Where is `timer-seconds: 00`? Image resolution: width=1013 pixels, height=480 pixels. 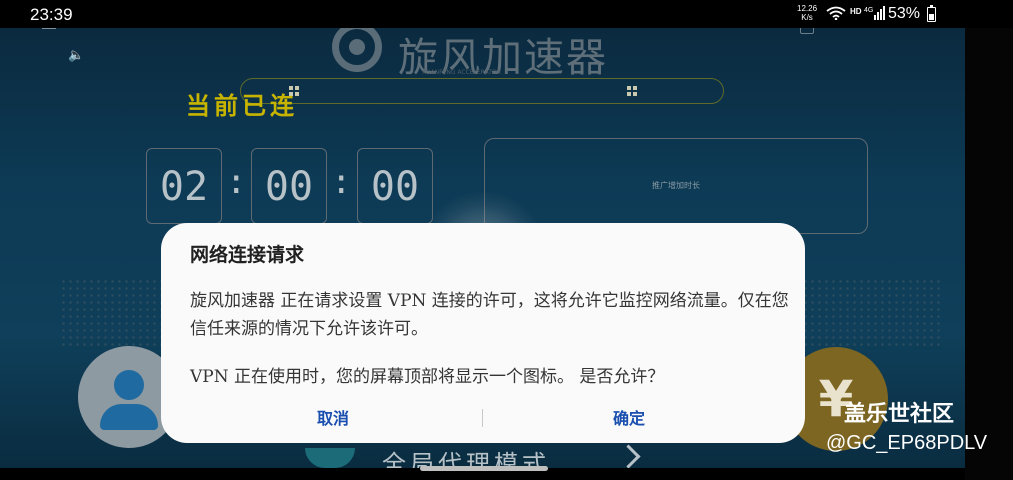
timer-seconds: 00 is located at coordinates (395, 186).